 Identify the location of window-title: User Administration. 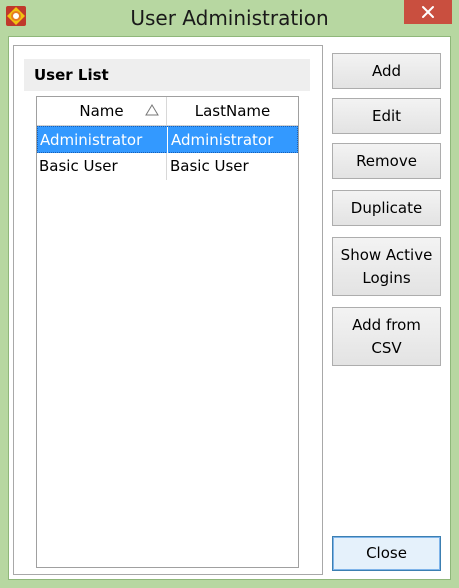
(229, 18).